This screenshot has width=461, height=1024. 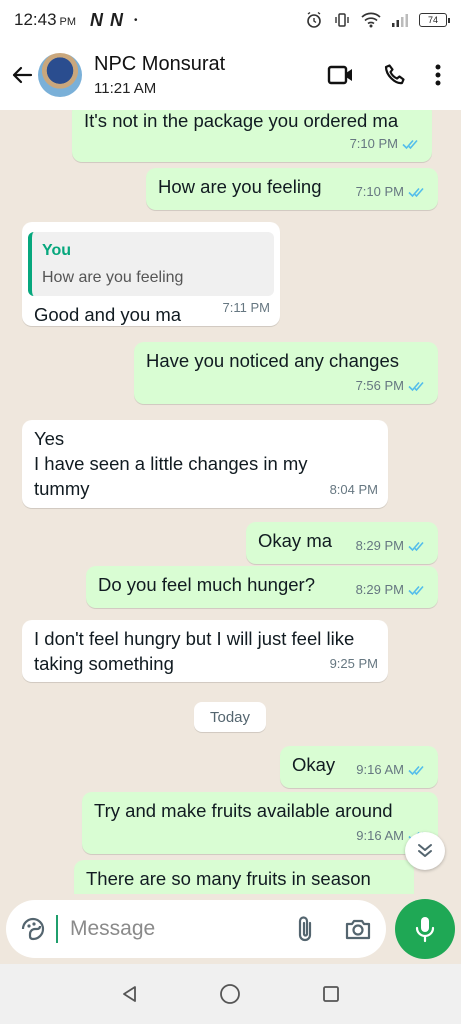 I want to click on microphone-icon, so click(x=425, y=930).